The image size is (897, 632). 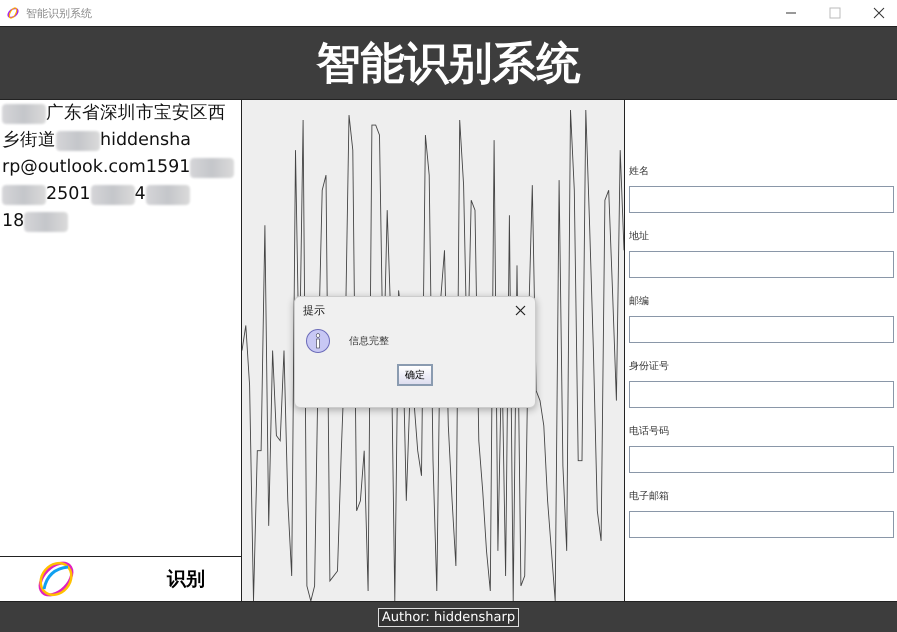 What do you see at coordinates (415, 375) in the screenshot?
I see `ok-button: 确定` at bounding box center [415, 375].